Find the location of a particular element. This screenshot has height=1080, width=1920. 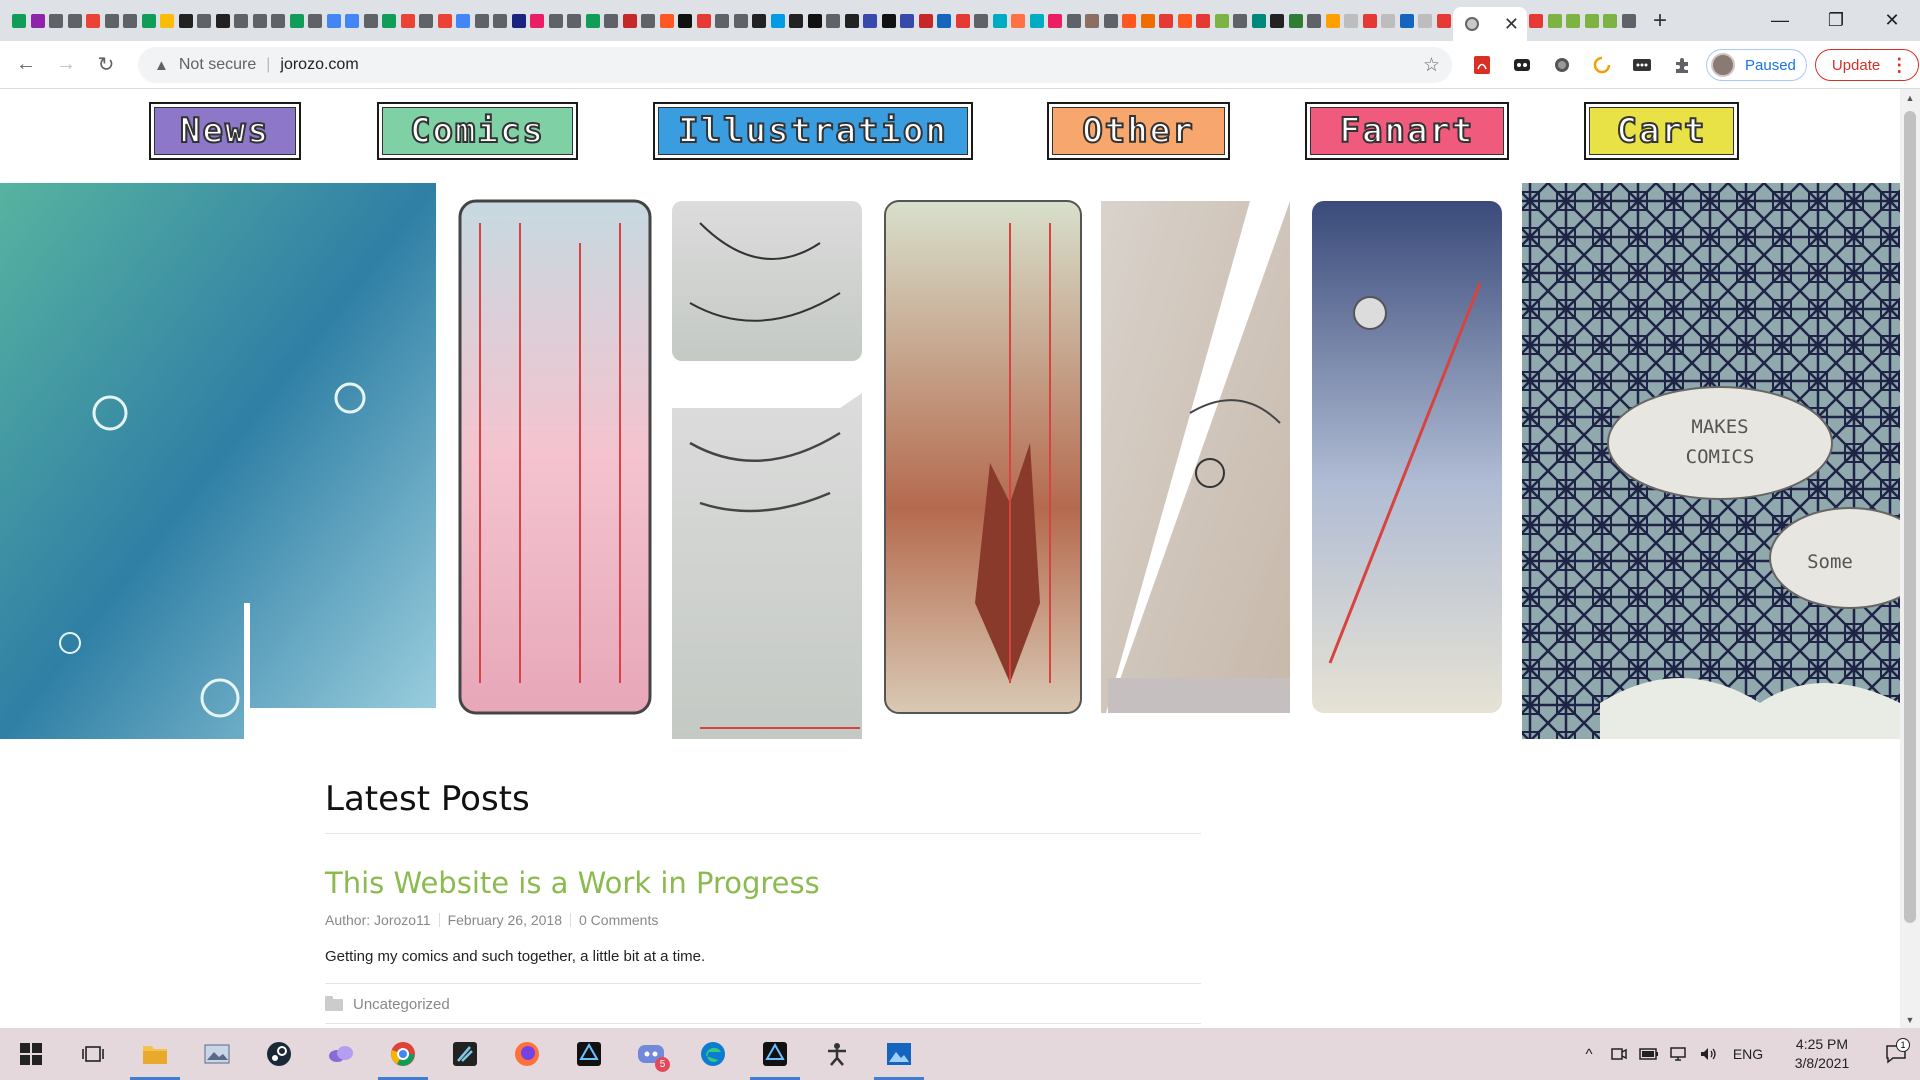

back-button: ← is located at coordinates (26, 65).